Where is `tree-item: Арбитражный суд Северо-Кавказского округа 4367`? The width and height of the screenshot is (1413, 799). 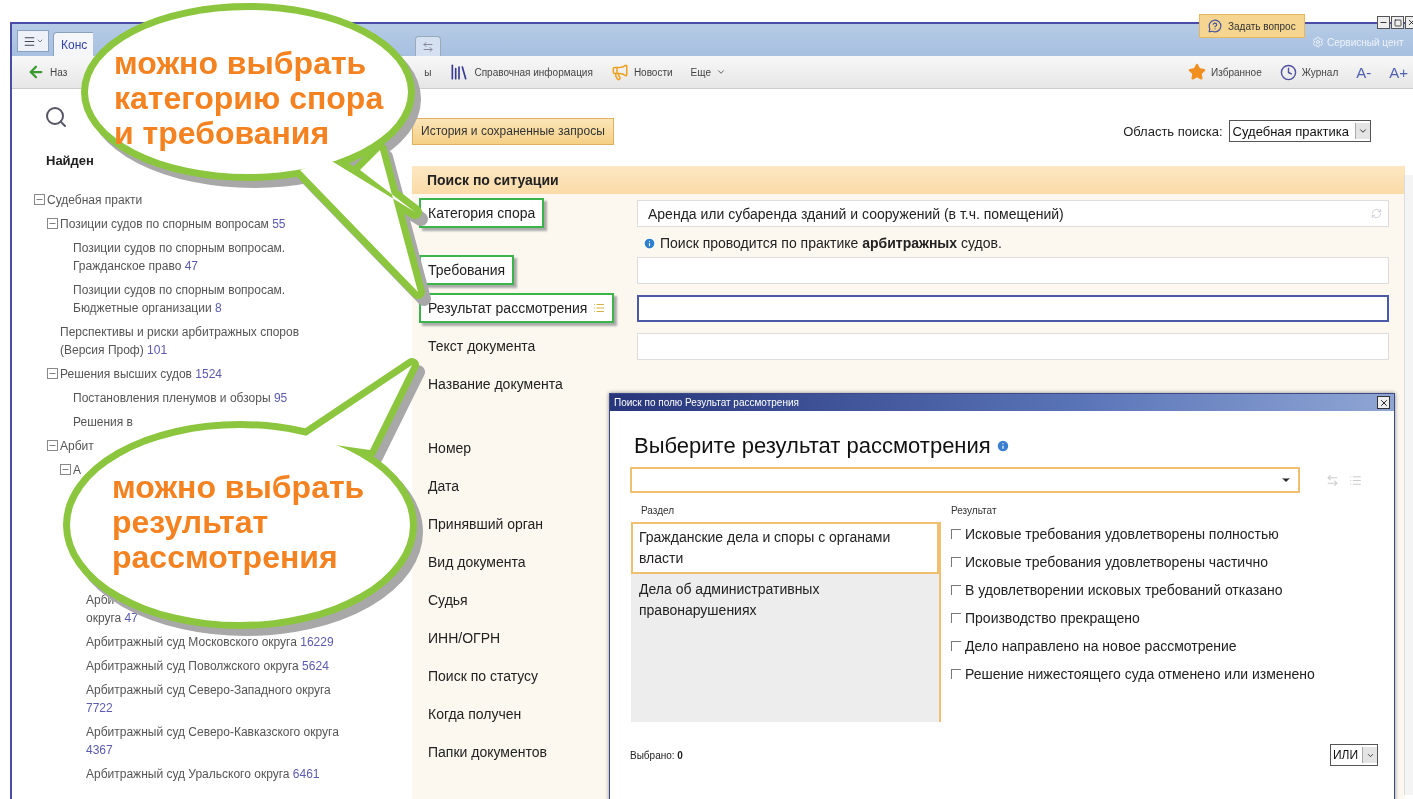 tree-item: Арбитражный суд Северо-Кавказского округа 4367 is located at coordinates (213, 741).